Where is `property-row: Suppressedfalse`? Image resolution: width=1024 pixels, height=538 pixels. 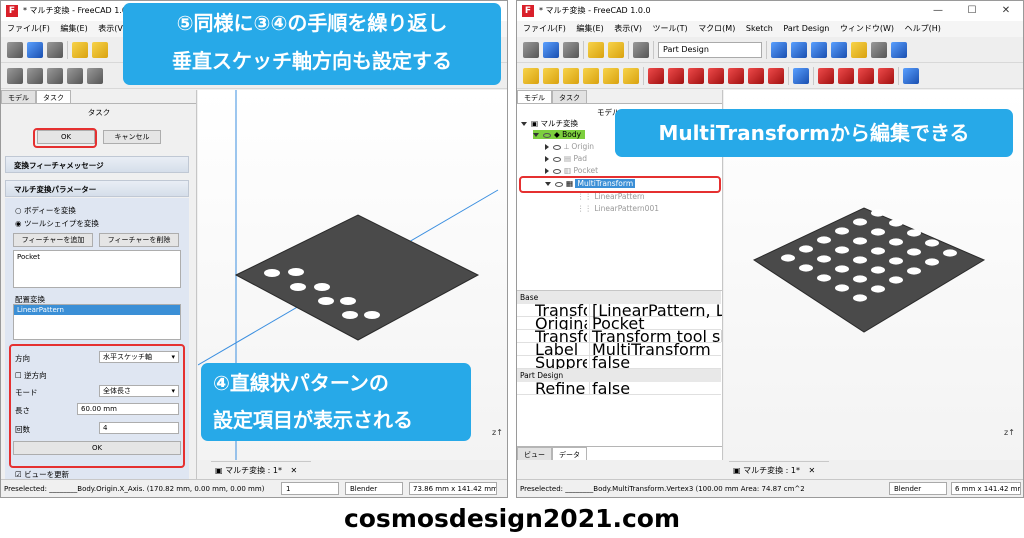 property-row: Suppressedfalse is located at coordinates (619, 363).